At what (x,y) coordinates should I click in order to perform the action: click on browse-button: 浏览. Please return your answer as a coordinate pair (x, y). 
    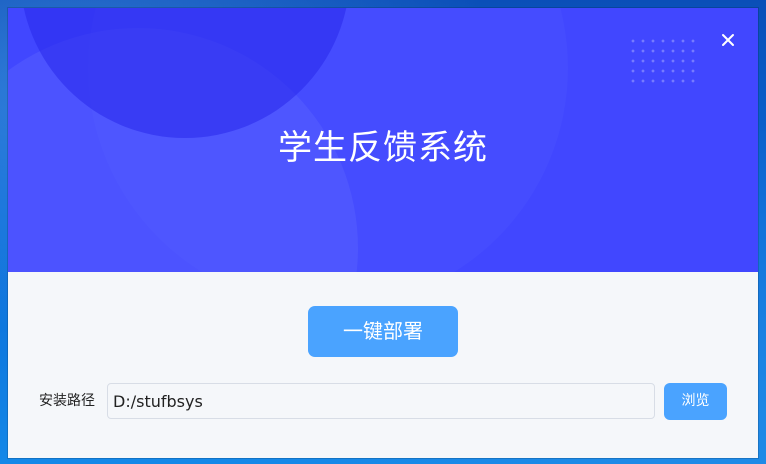
    Looking at the image, I should click on (695, 401).